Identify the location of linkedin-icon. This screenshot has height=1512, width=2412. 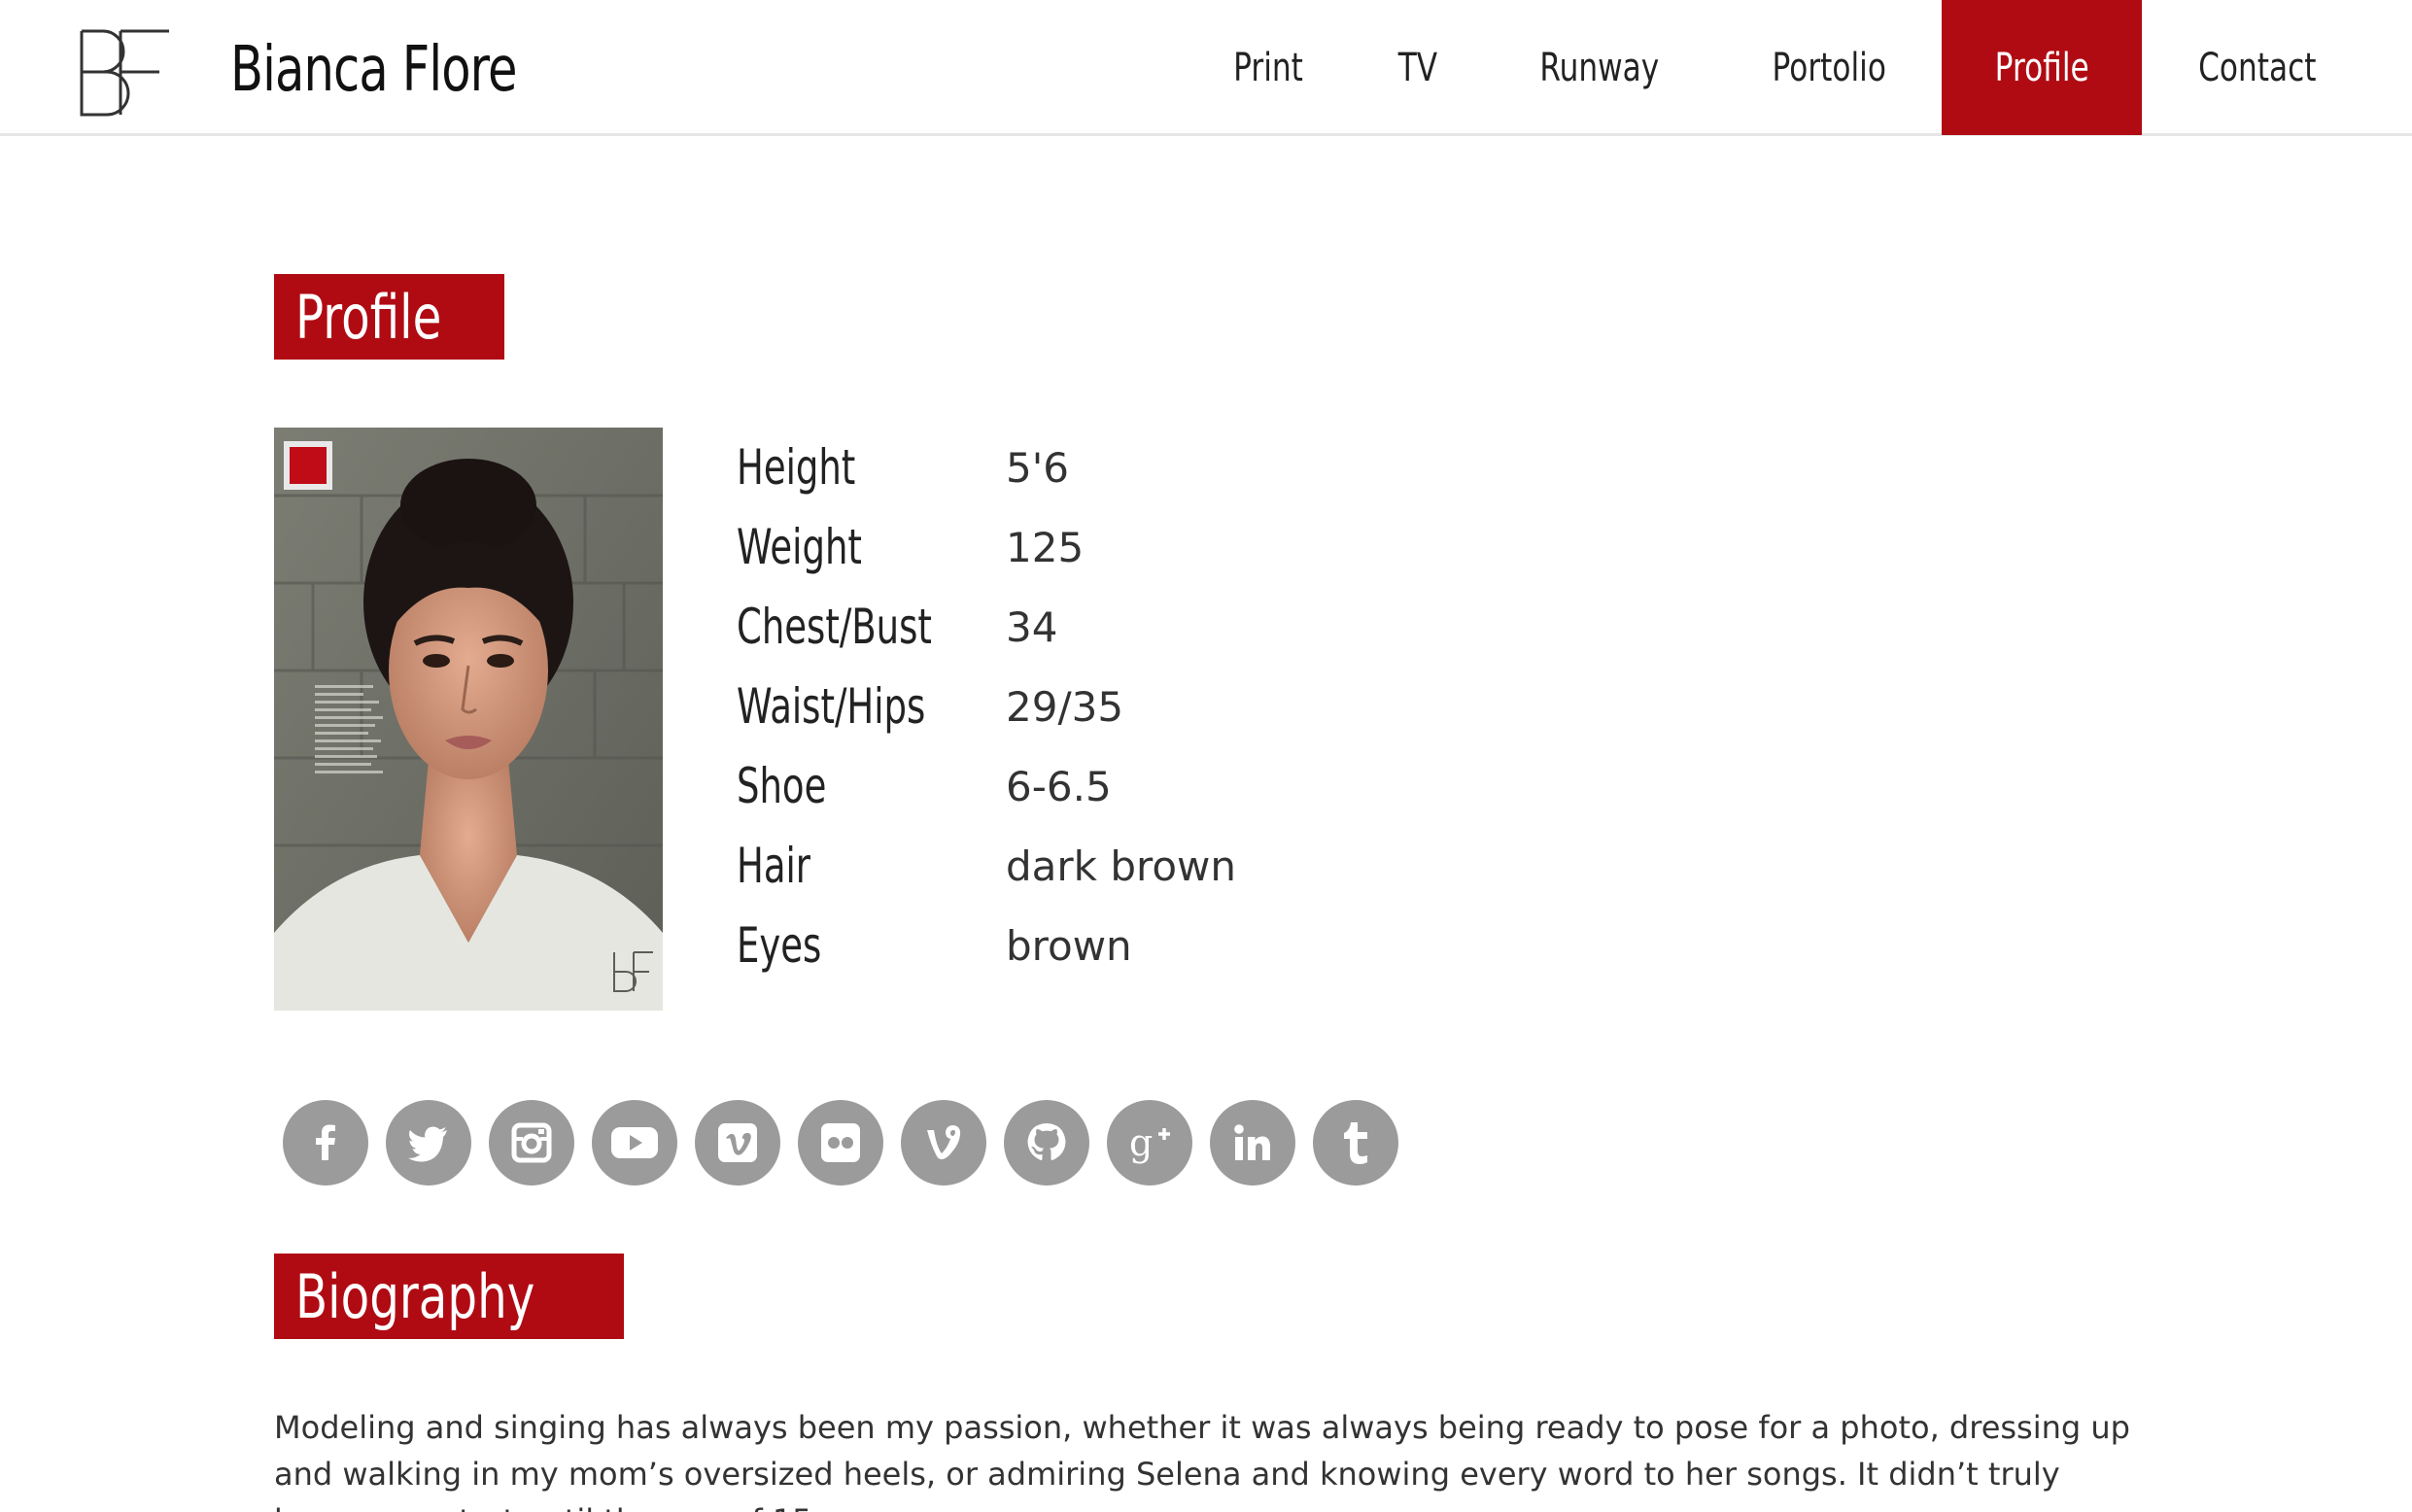
(1252, 1143).